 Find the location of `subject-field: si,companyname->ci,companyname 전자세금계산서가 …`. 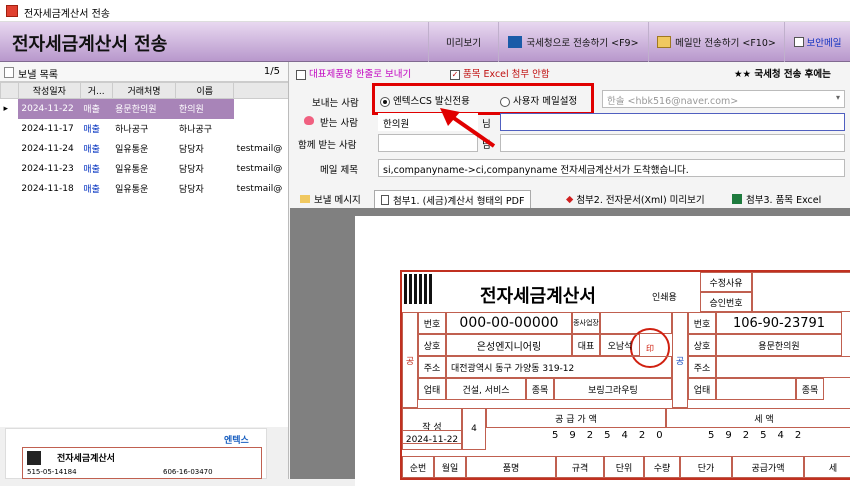

subject-field: si,companyname->ci,companyname 전자세금계산서가 … is located at coordinates (611, 168).